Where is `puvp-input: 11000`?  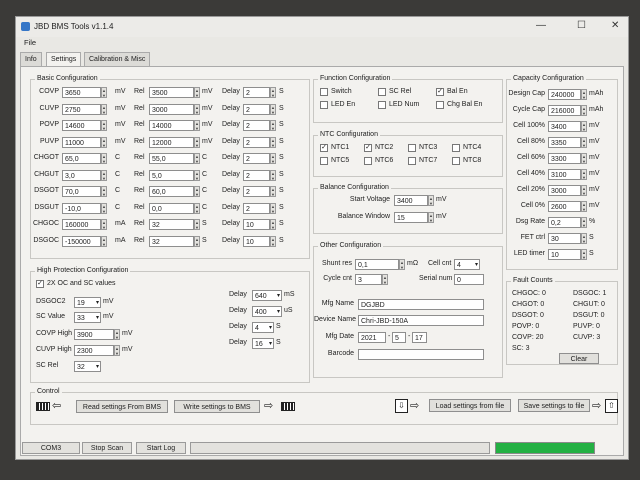 puvp-input: 11000 is located at coordinates (81, 142).